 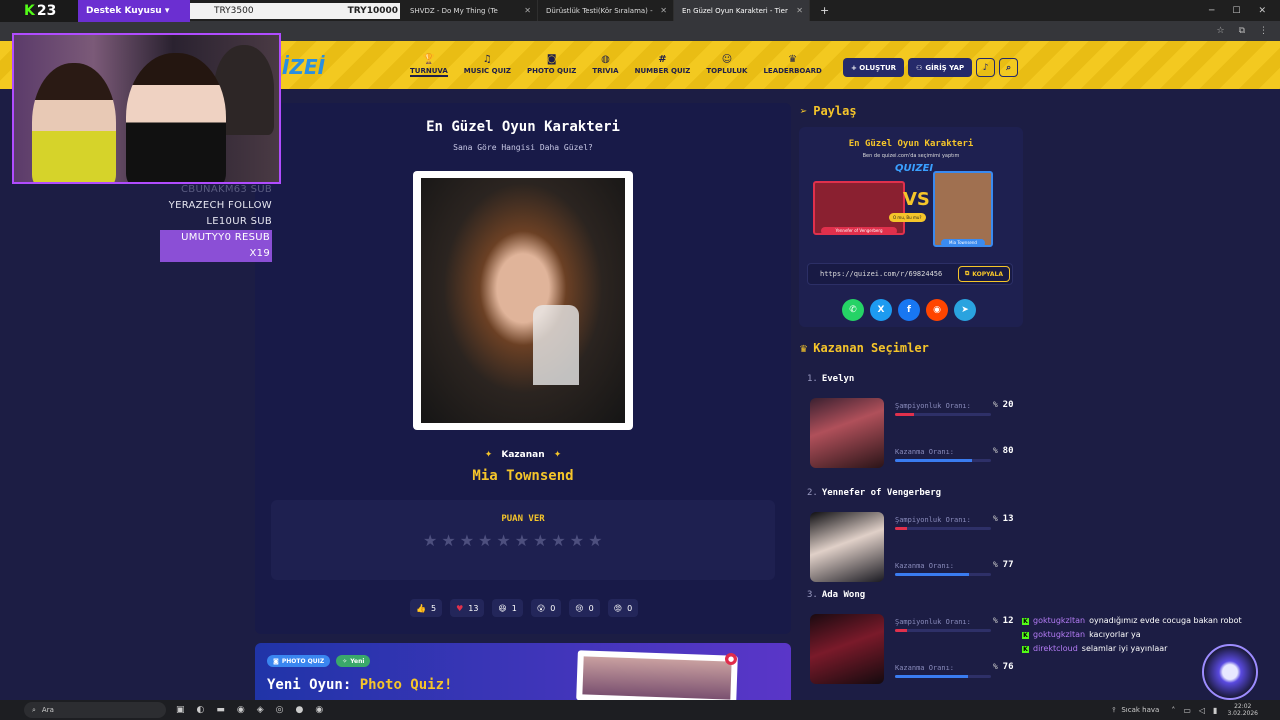 I want to click on reddit-icon: ◉, so click(x=937, y=310).